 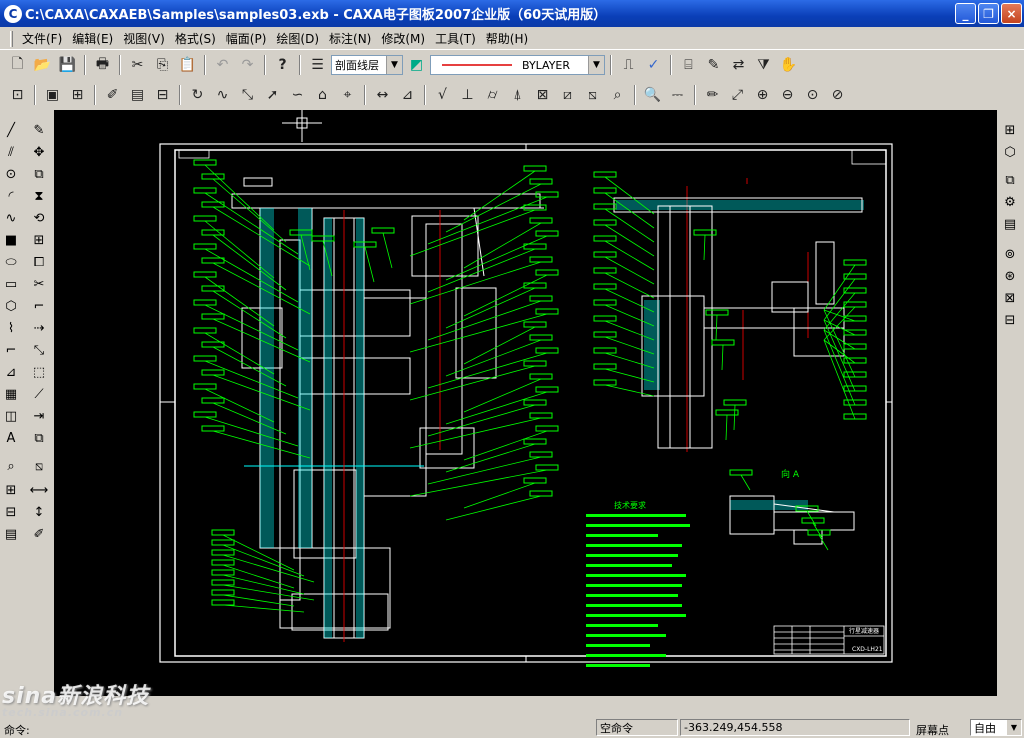 I want to click on zoom-all-icon: ⊙, so click(x=812, y=95).